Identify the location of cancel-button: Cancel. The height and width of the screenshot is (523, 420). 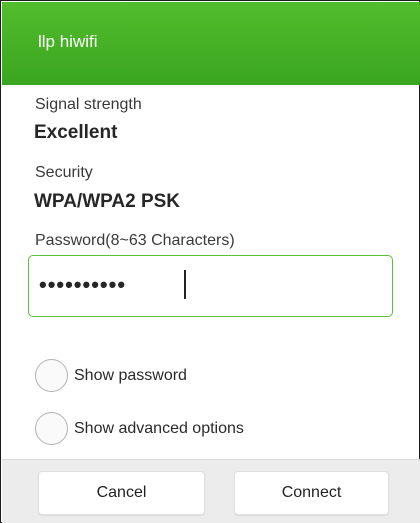
(121, 493).